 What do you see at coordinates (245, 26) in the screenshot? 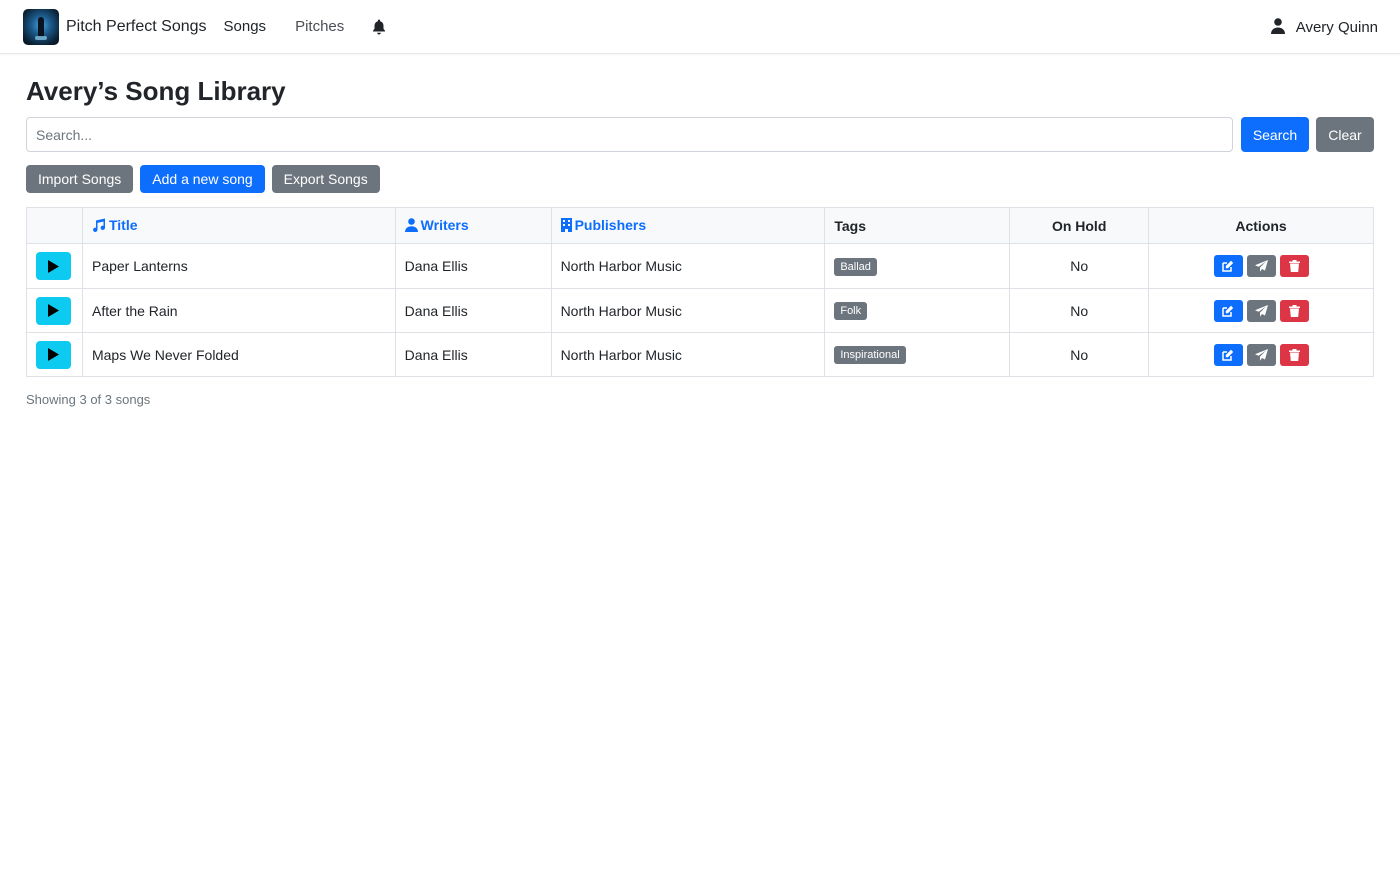
I see `nav-songs: Songs` at bounding box center [245, 26].